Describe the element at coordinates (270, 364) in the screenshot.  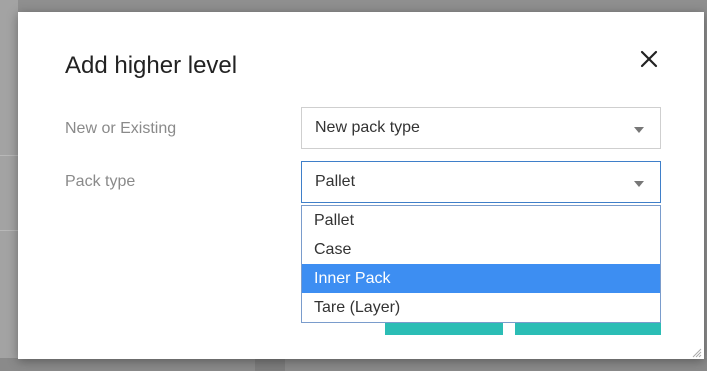
I see `background-footer-block` at that location.